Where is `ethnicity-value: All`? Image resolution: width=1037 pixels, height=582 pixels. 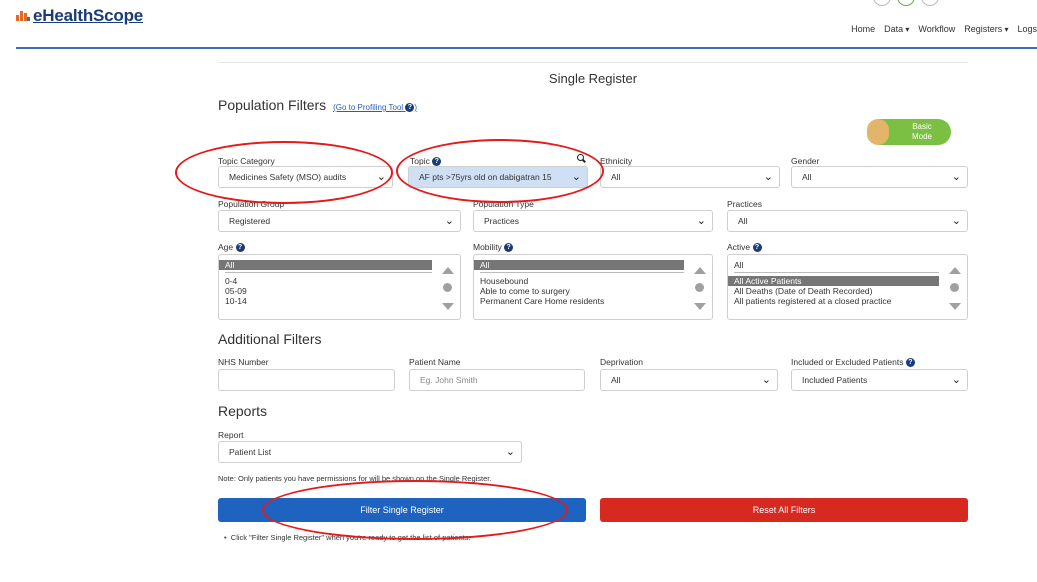
ethnicity-value: All is located at coordinates (616, 177).